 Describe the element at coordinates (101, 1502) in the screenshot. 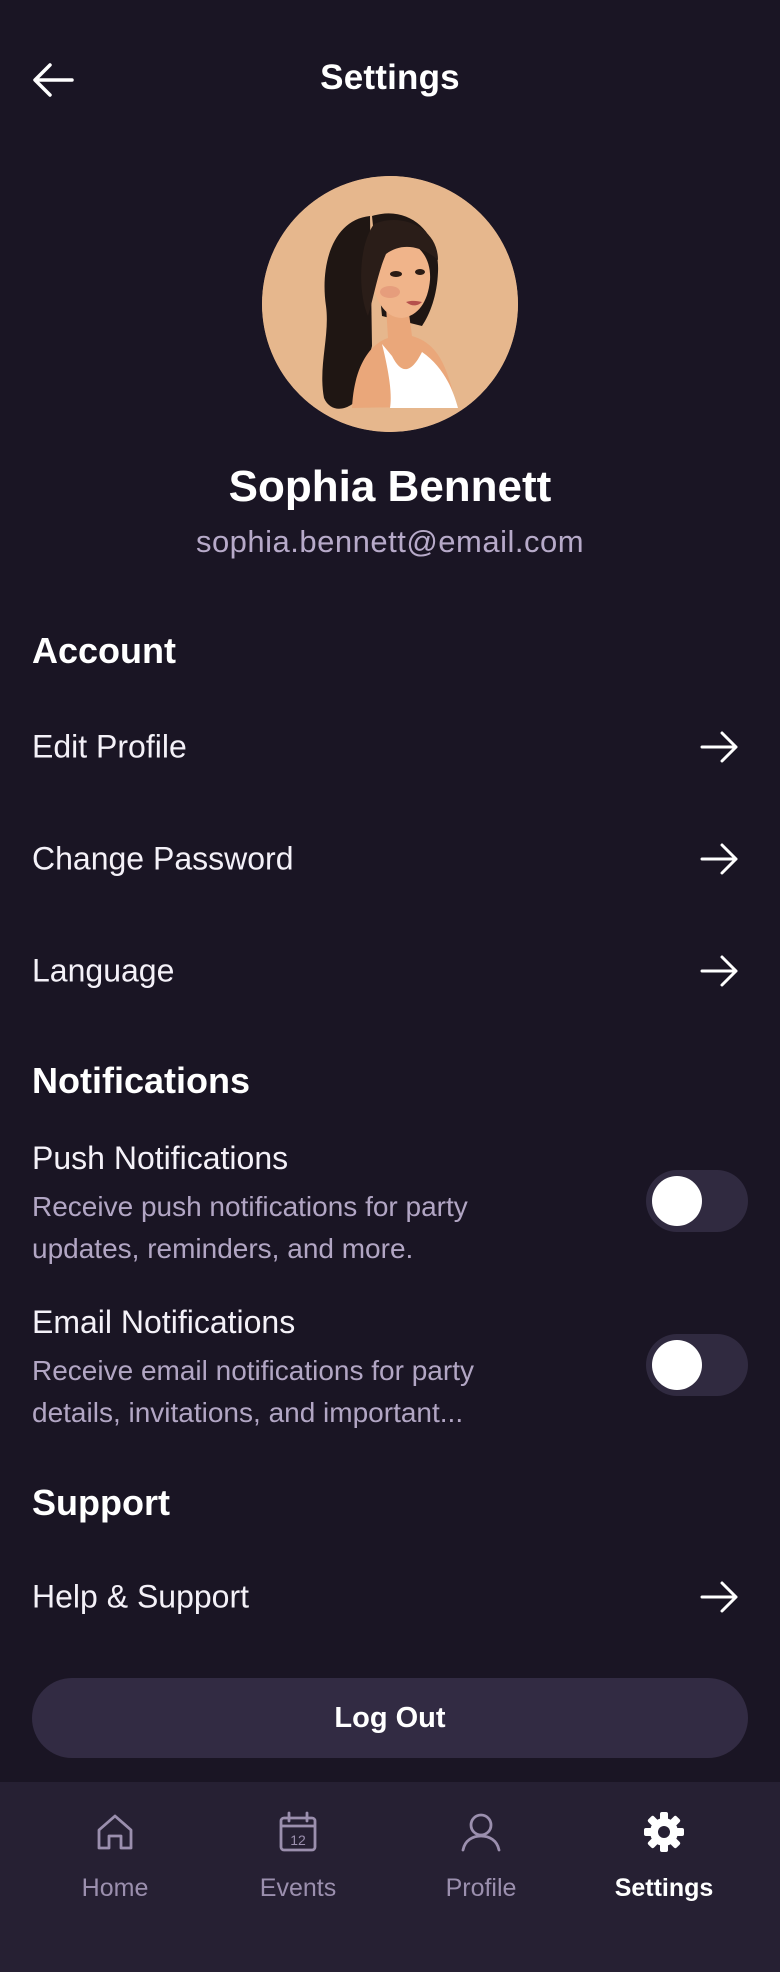

I see `section-title-support: Support` at that location.